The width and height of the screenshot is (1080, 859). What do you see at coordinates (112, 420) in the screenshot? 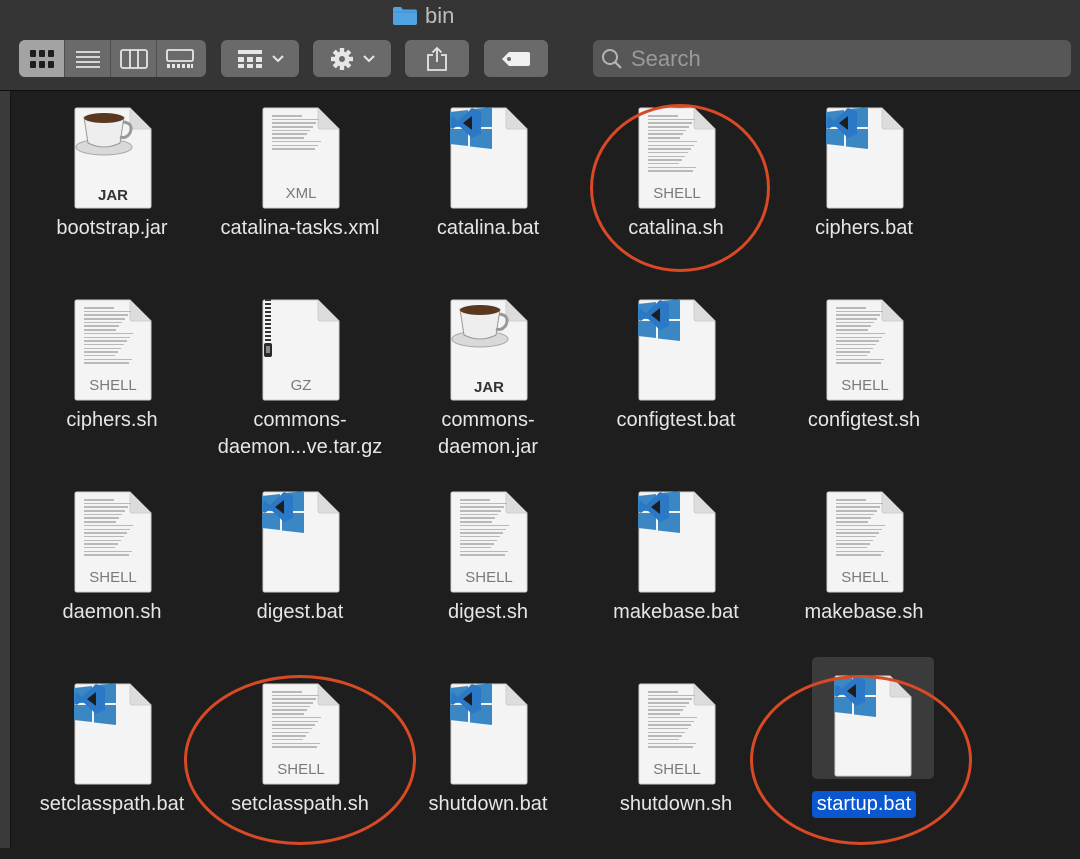
I see `file-name: ciphers.sh` at bounding box center [112, 420].